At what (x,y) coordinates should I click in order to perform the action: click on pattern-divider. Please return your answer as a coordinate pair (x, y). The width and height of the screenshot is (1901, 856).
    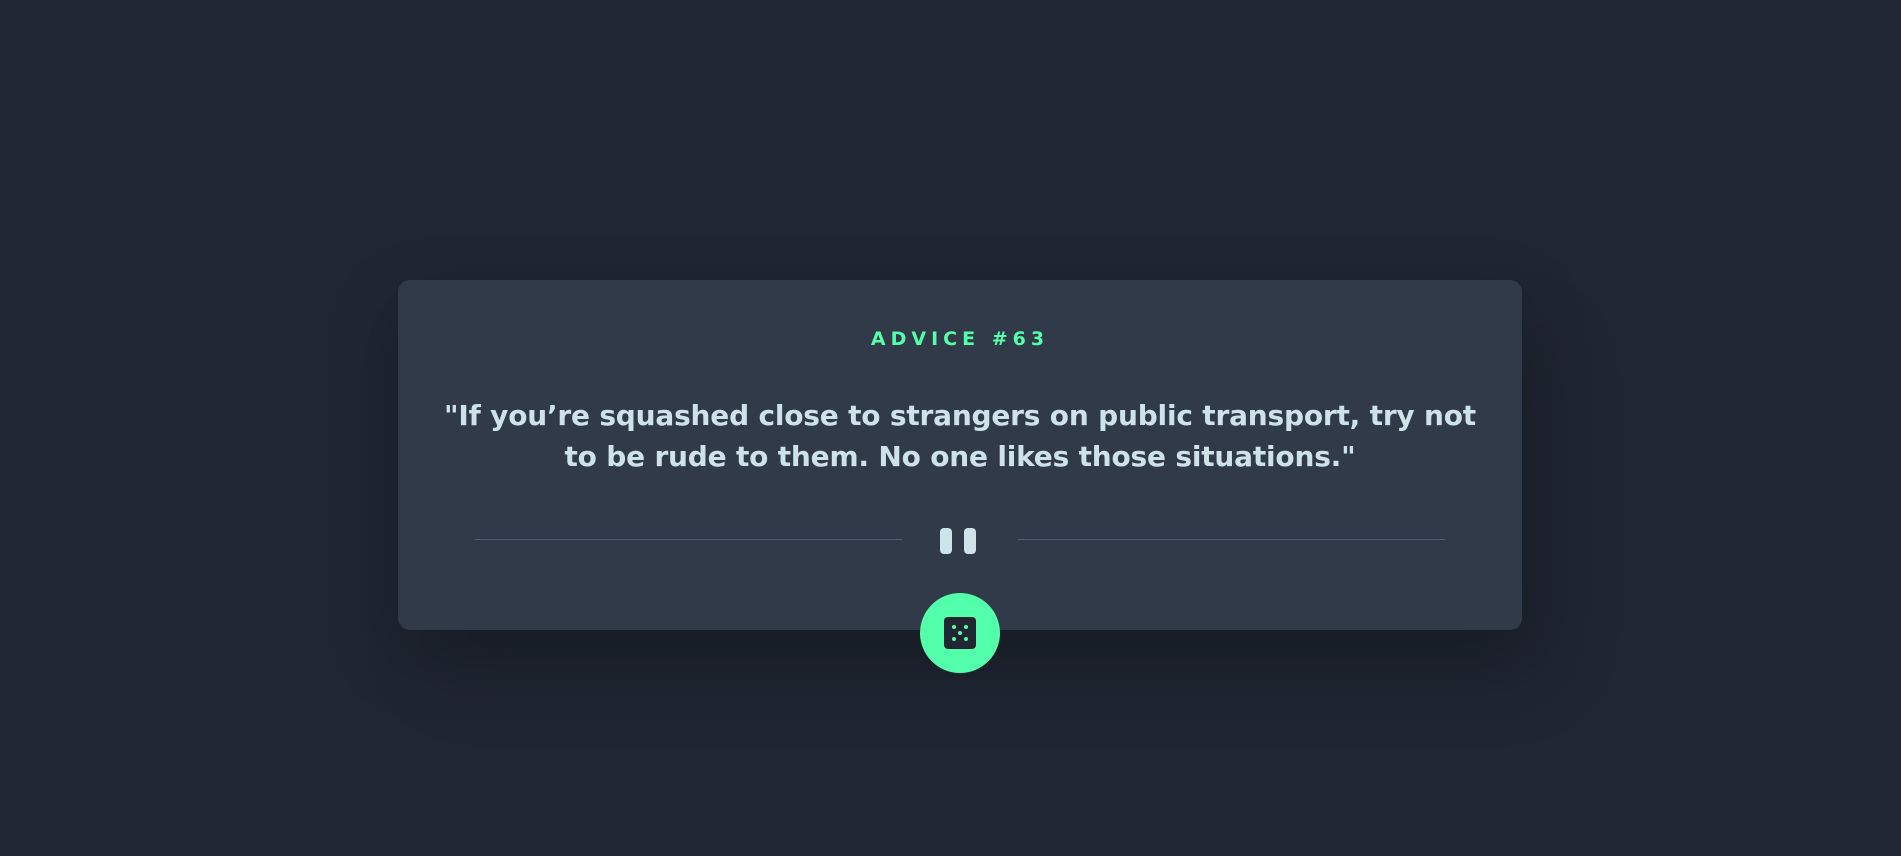
    Looking at the image, I should click on (960, 541).